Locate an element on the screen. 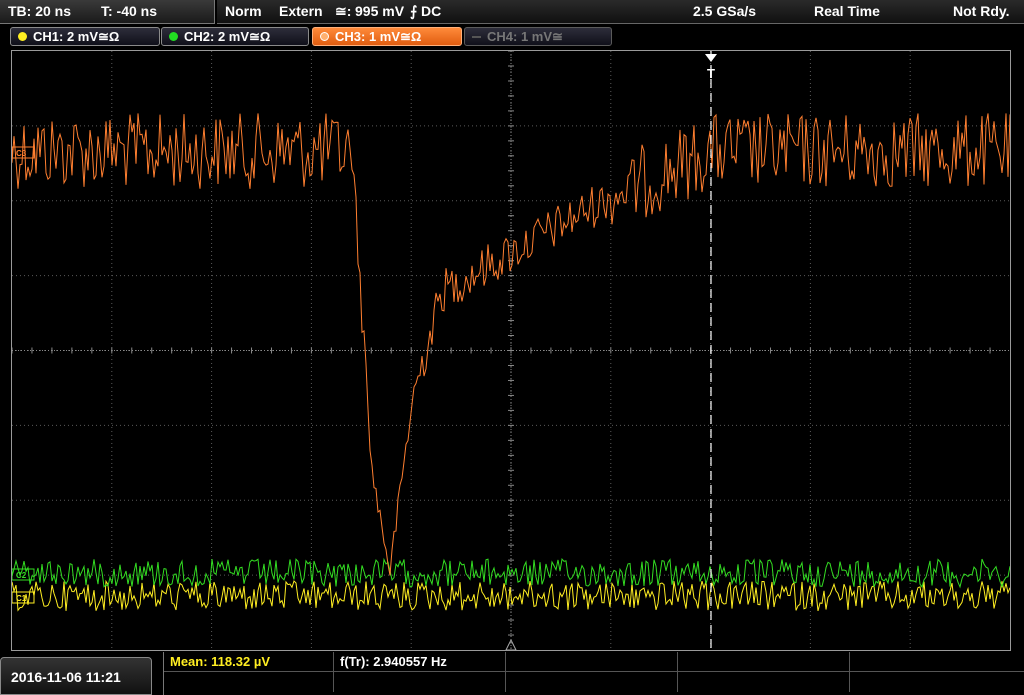 The image size is (1024, 695). ch3-reference-marker: C3 is located at coordinates (23, 152).